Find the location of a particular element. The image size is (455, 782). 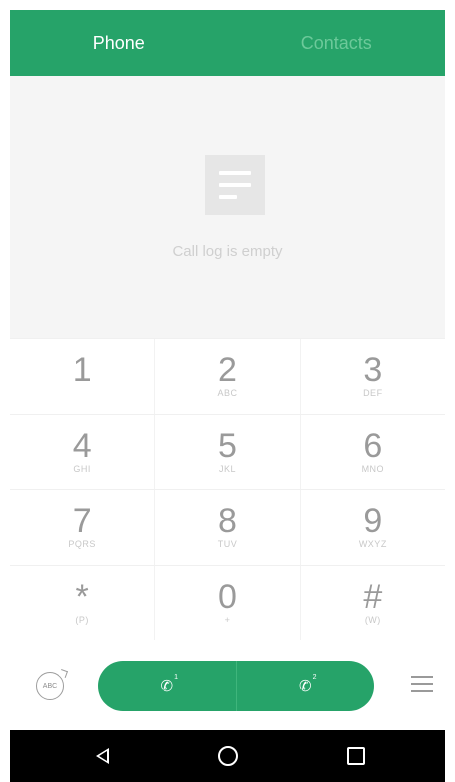

call-sim2-button: ✆ 2 is located at coordinates (305, 686).